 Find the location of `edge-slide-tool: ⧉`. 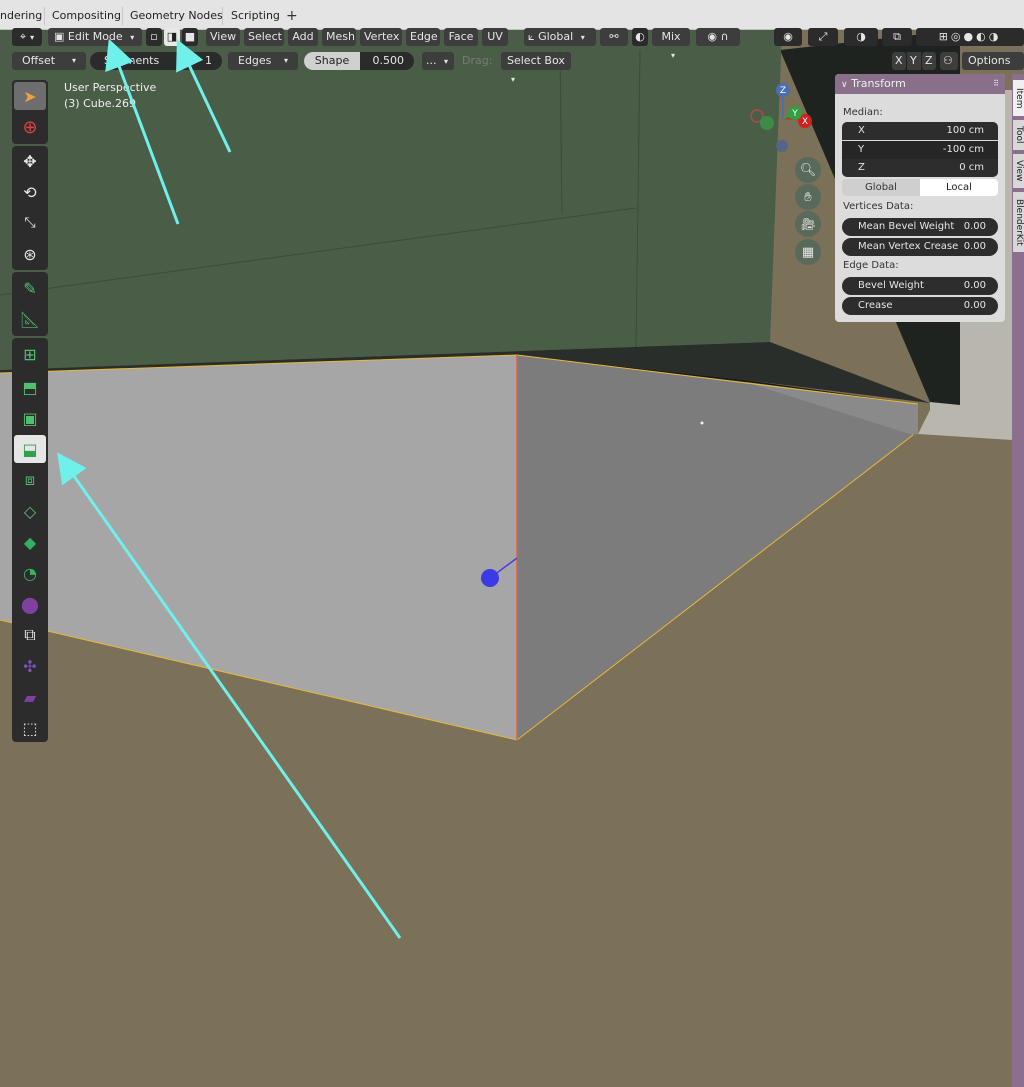

edge-slide-tool: ⧉ is located at coordinates (30, 635).